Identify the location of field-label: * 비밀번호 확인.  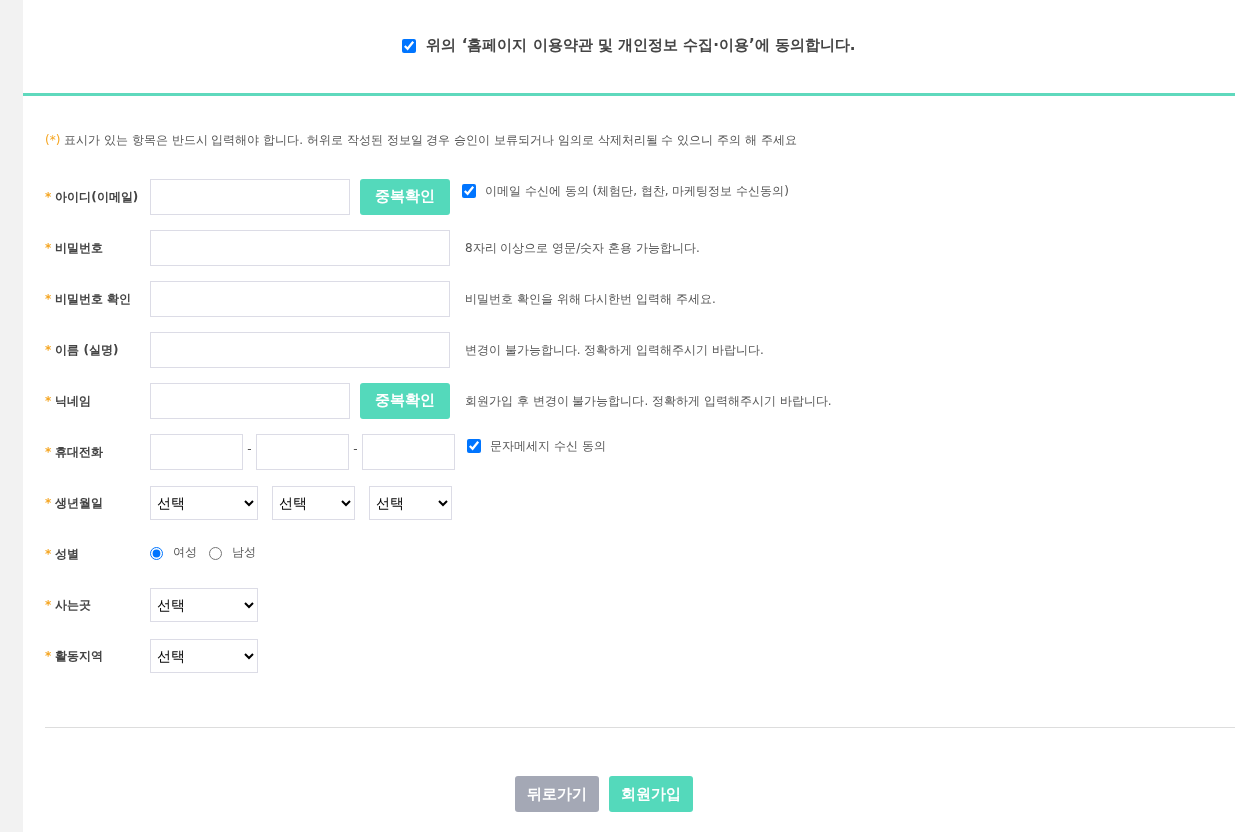
(89, 299).